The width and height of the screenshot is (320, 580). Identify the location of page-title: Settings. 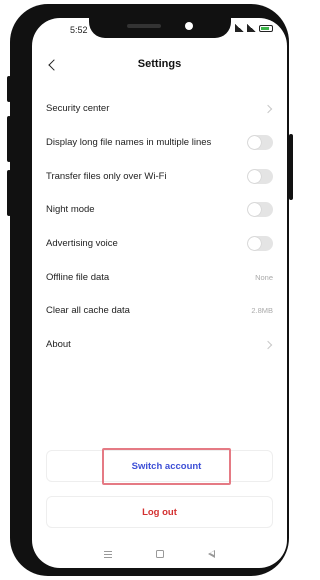
(159, 64).